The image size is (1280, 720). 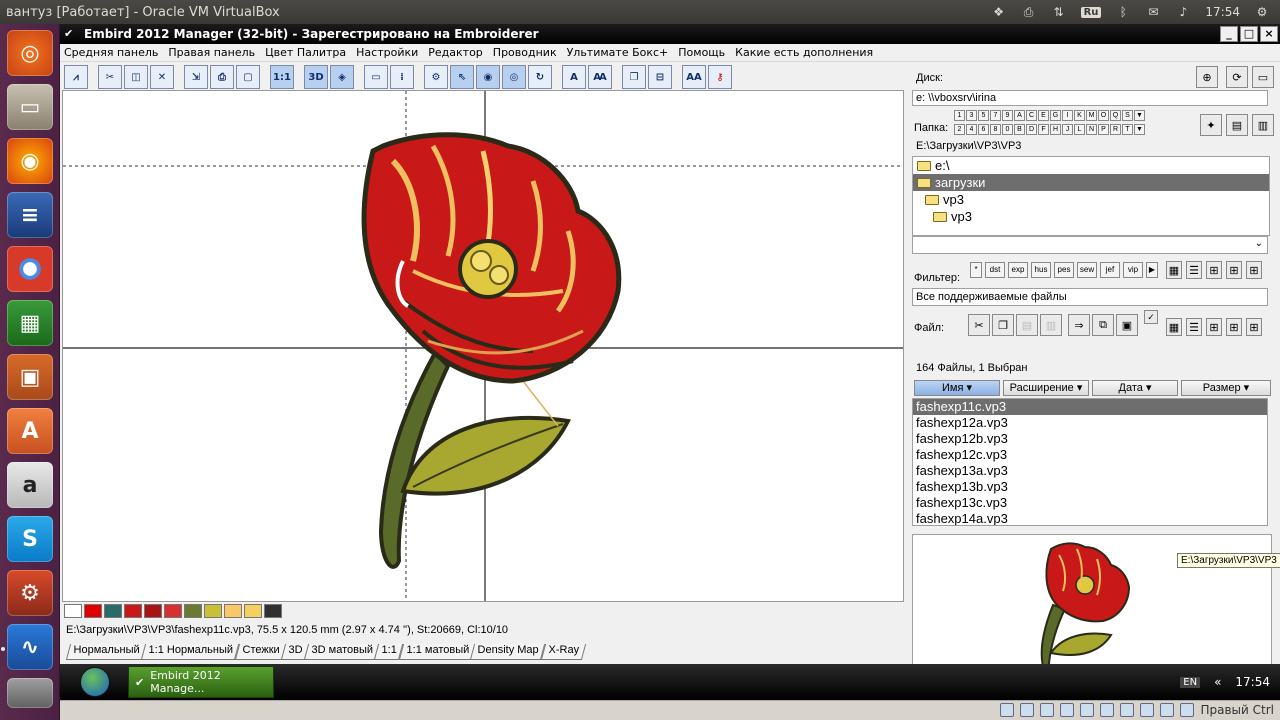 I want to click on one-to-one-button: 1:1, so click(x=282, y=77).